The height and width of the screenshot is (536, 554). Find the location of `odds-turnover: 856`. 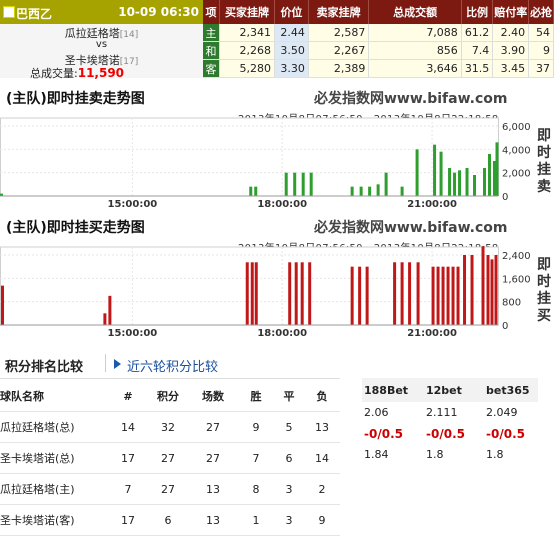

odds-turnover: 856 is located at coordinates (415, 50).